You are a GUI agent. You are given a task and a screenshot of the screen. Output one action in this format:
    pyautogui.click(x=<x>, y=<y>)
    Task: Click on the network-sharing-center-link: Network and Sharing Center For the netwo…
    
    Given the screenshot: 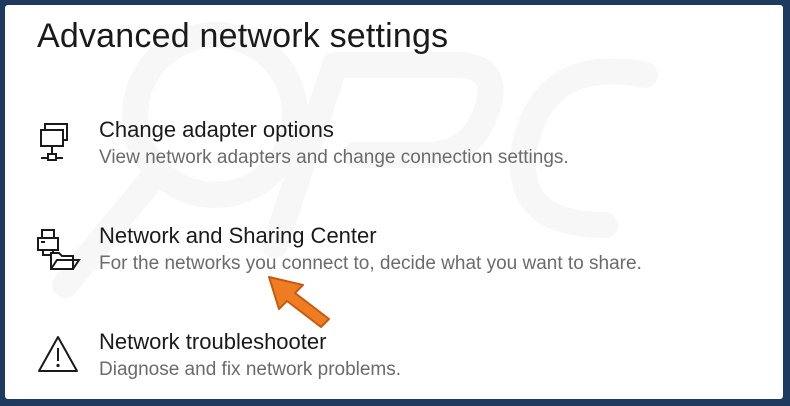 What is the action you would take?
    pyautogui.click(x=400, y=254)
    